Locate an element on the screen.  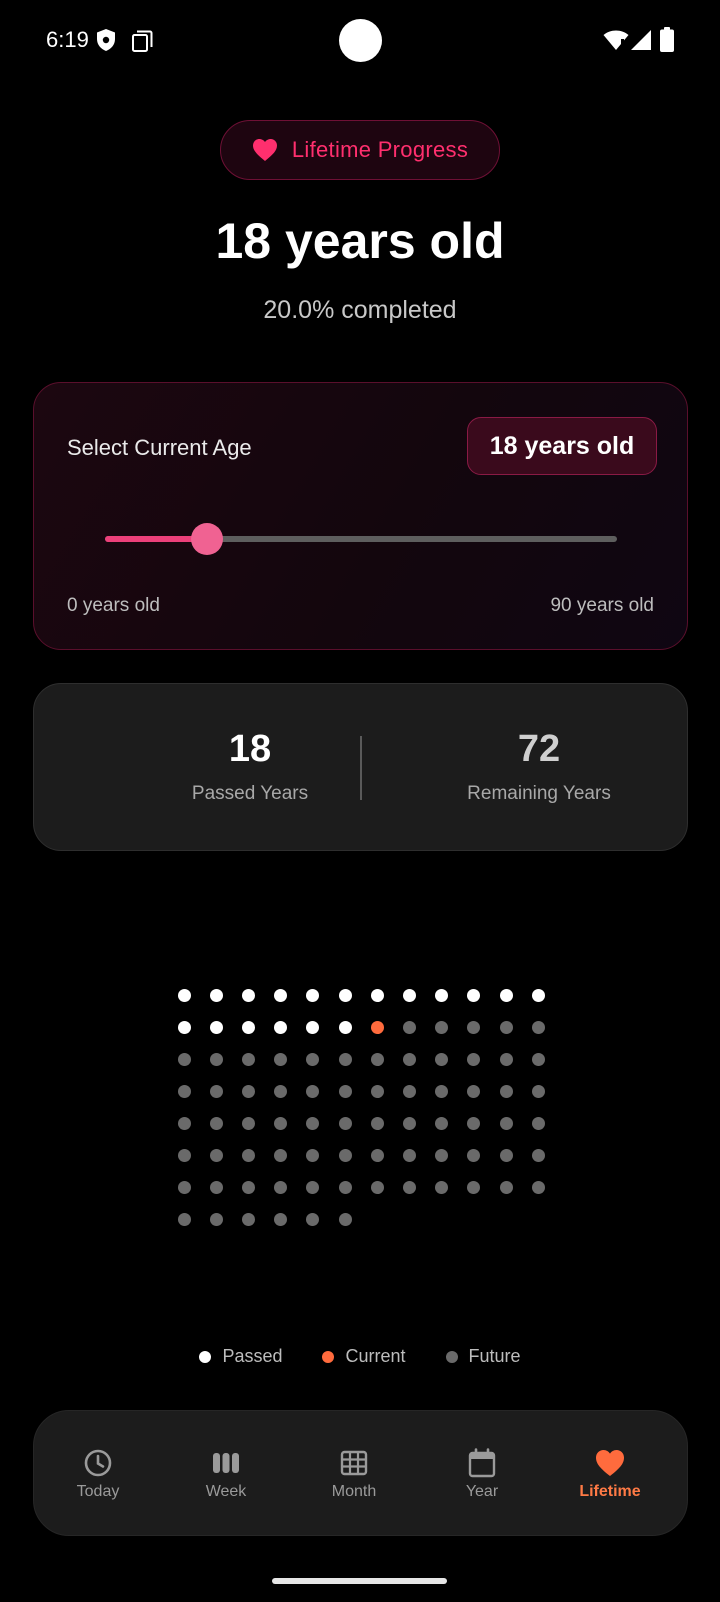
nav-today: Today is located at coordinates (98, 1474).